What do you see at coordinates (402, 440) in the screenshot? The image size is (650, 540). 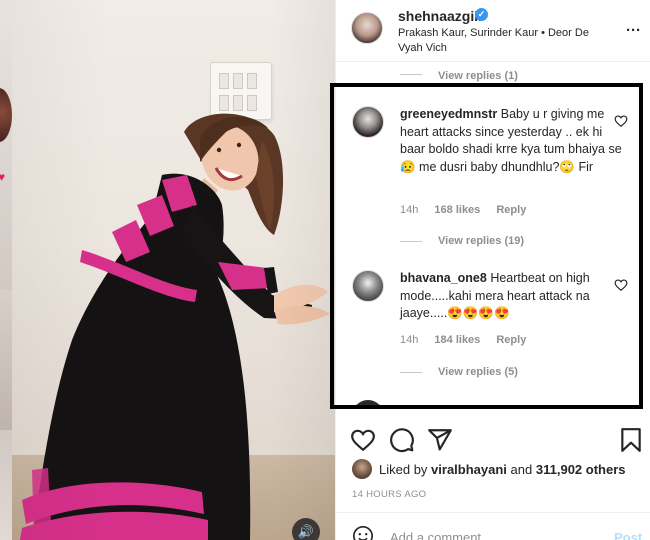 I see `comment-icon` at bounding box center [402, 440].